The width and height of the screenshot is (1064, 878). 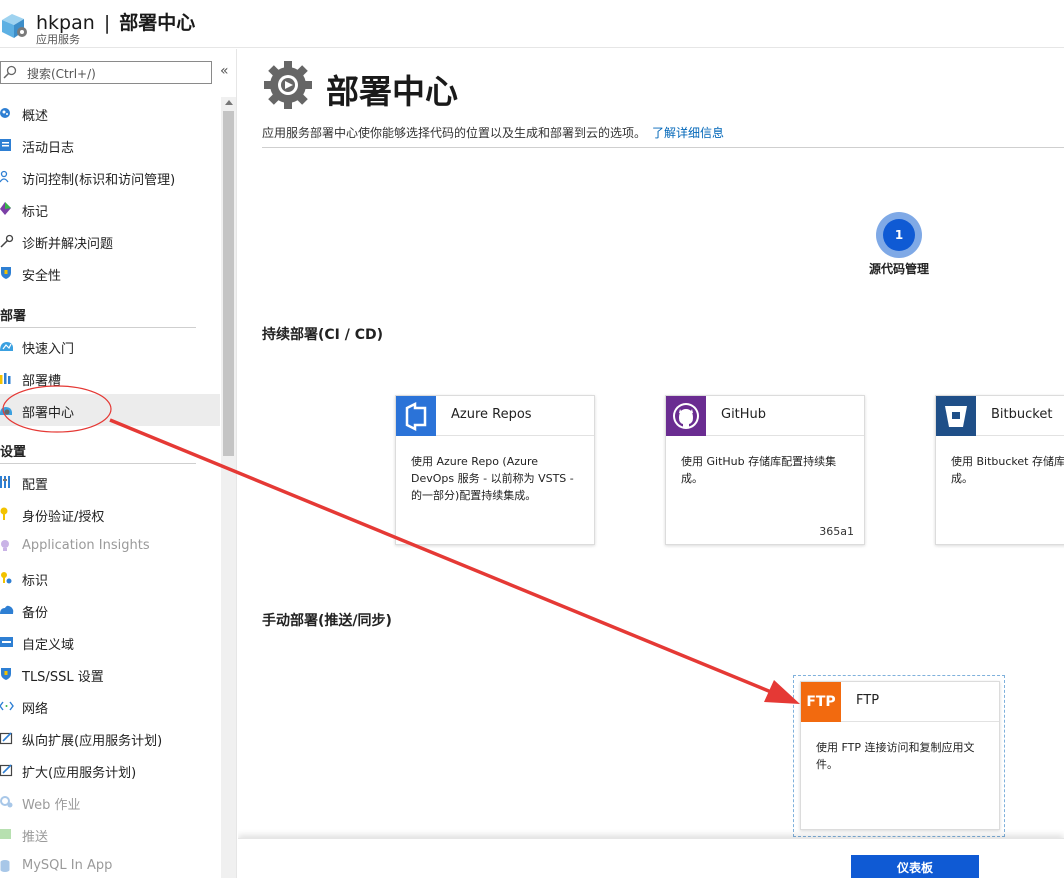 I want to click on app-service-icon, so click(x=14, y=26).